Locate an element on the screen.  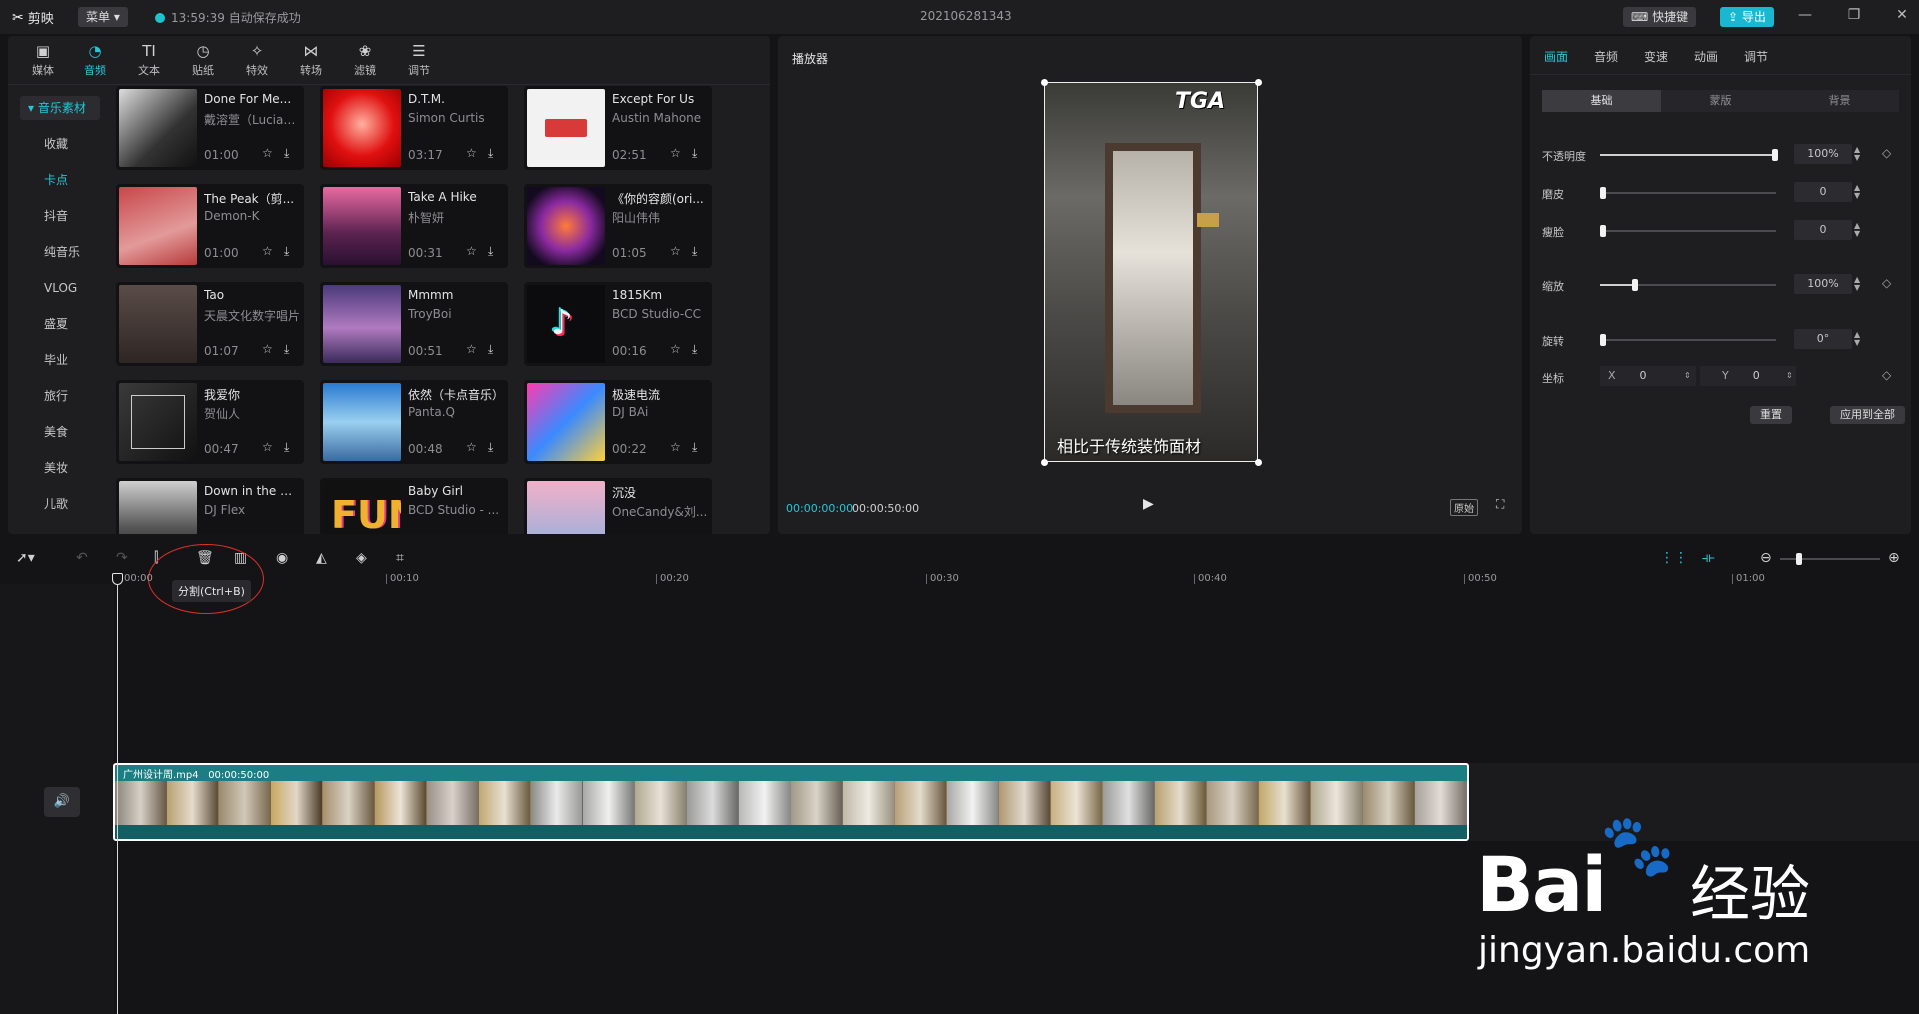
music-card: 依然（卡点音乐） Panta.Q 00:48 ☆ ⤓ is located at coordinates (414, 422).